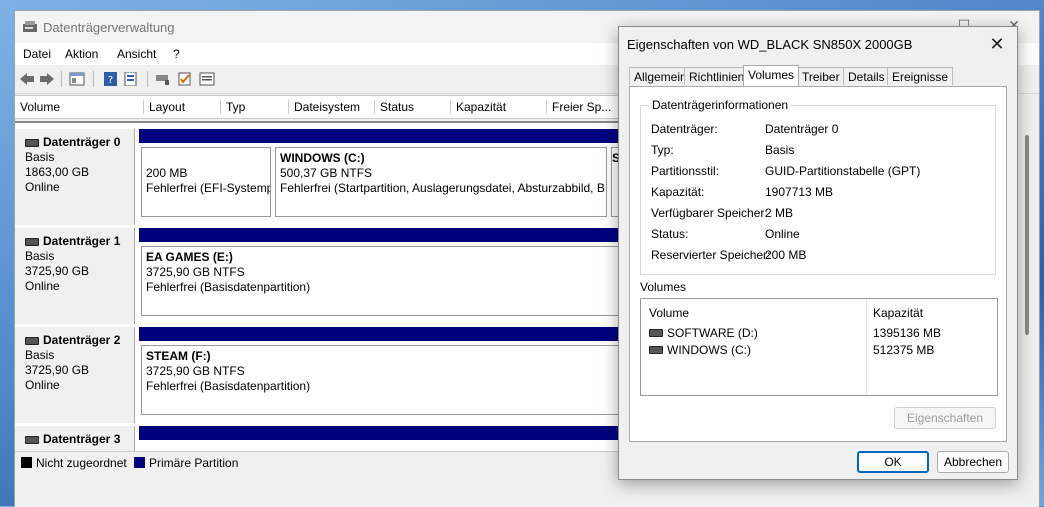 The image size is (1044, 507). Describe the element at coordinates (866, 347) in the screenshot. I see `column-divider` at that location.